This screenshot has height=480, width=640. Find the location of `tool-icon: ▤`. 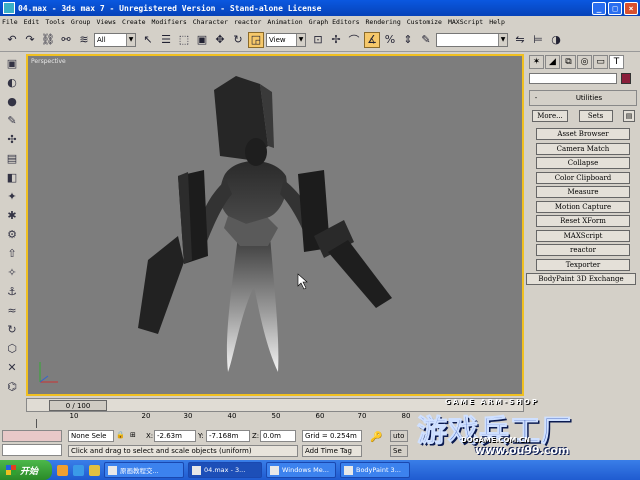

tool-icon: ▤ is located at coordinates (12, 159).